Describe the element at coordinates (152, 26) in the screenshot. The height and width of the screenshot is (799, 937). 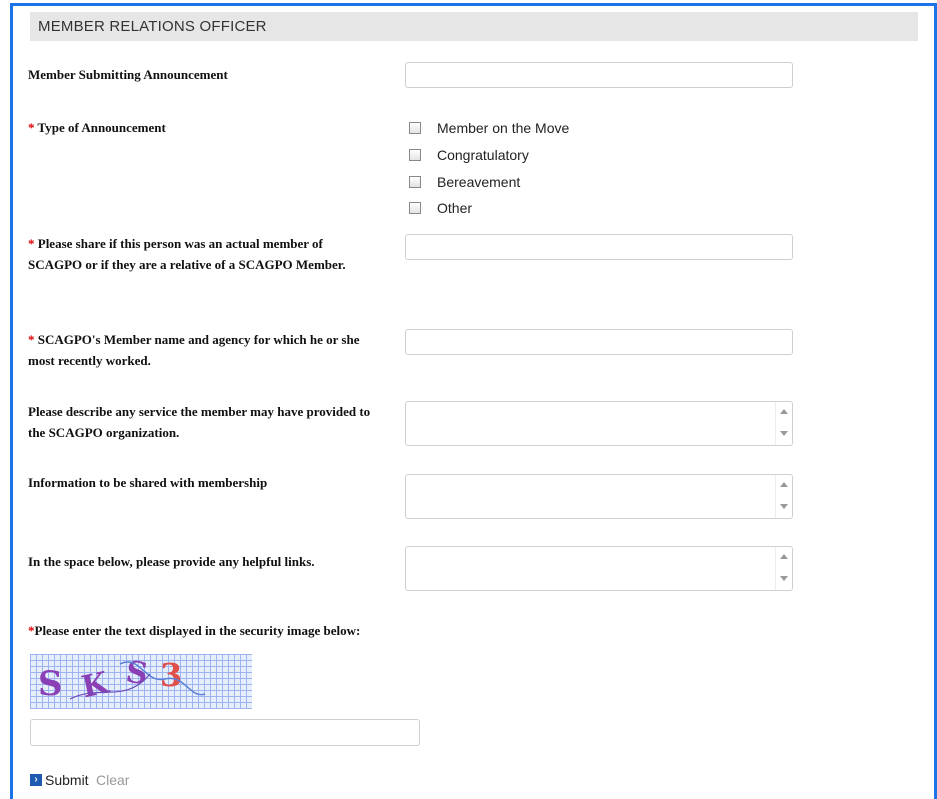
I see `section-title: MEMBER RELATIONS OFFICER` at that location.